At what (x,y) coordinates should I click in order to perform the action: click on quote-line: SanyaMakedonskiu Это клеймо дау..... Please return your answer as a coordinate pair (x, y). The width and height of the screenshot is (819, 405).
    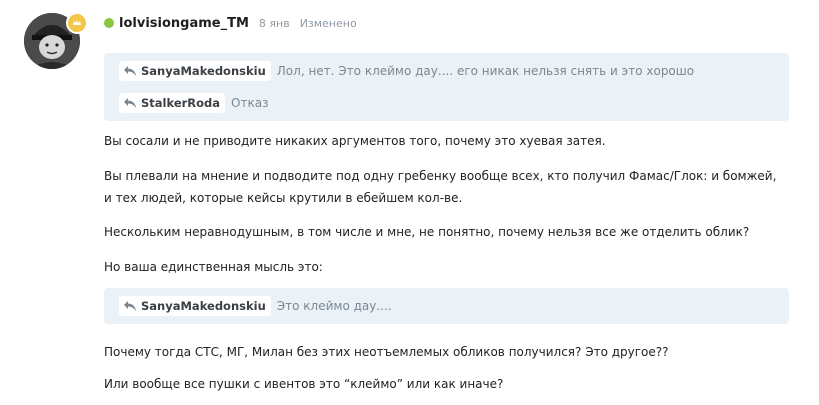
    Looking at the image, I should click on (454, 306).